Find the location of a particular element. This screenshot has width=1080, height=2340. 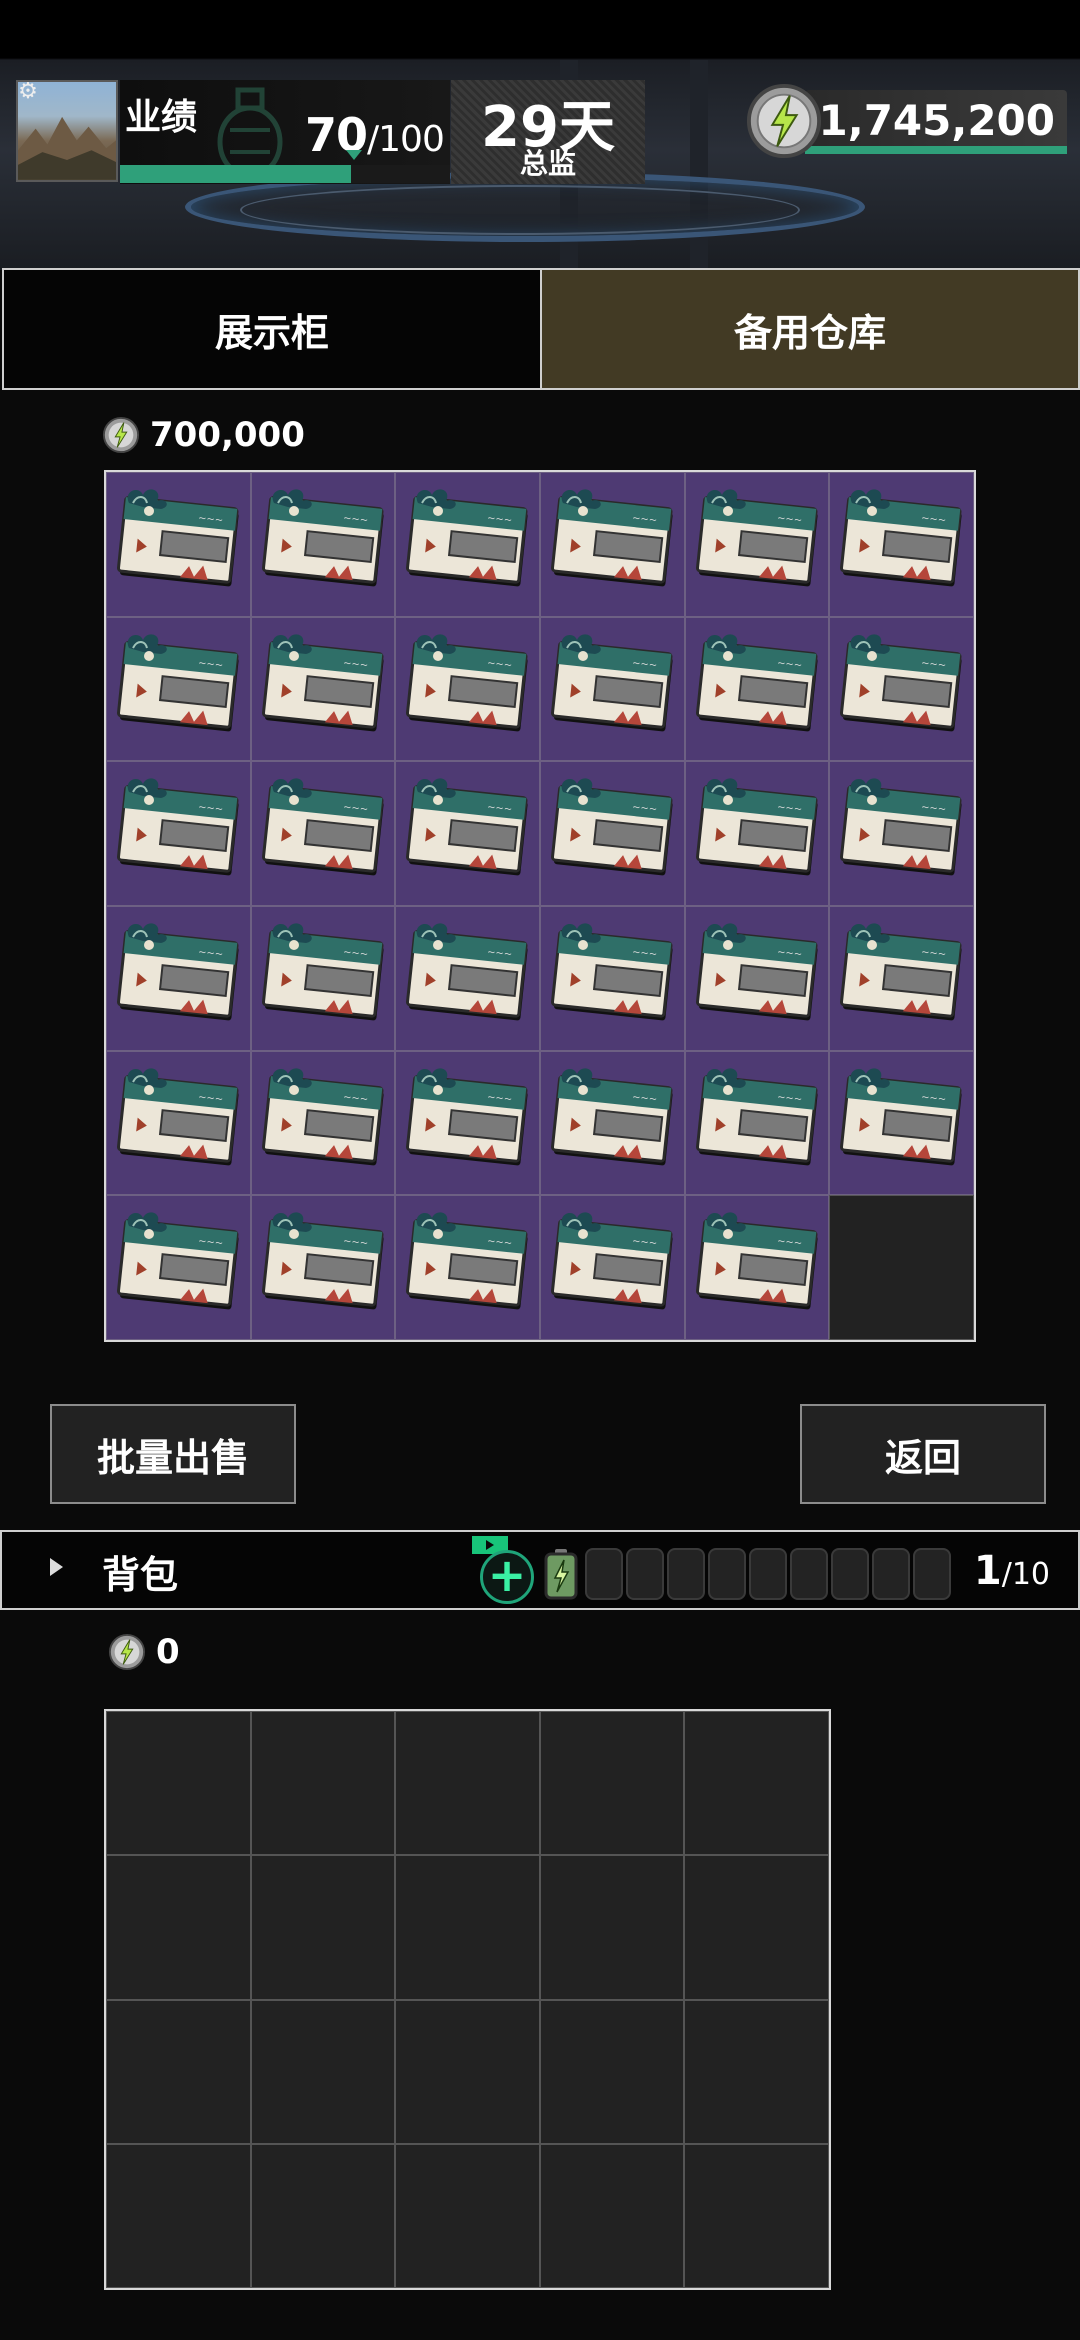

backpack-title: 背包 is located at coordinates (140, 1575).